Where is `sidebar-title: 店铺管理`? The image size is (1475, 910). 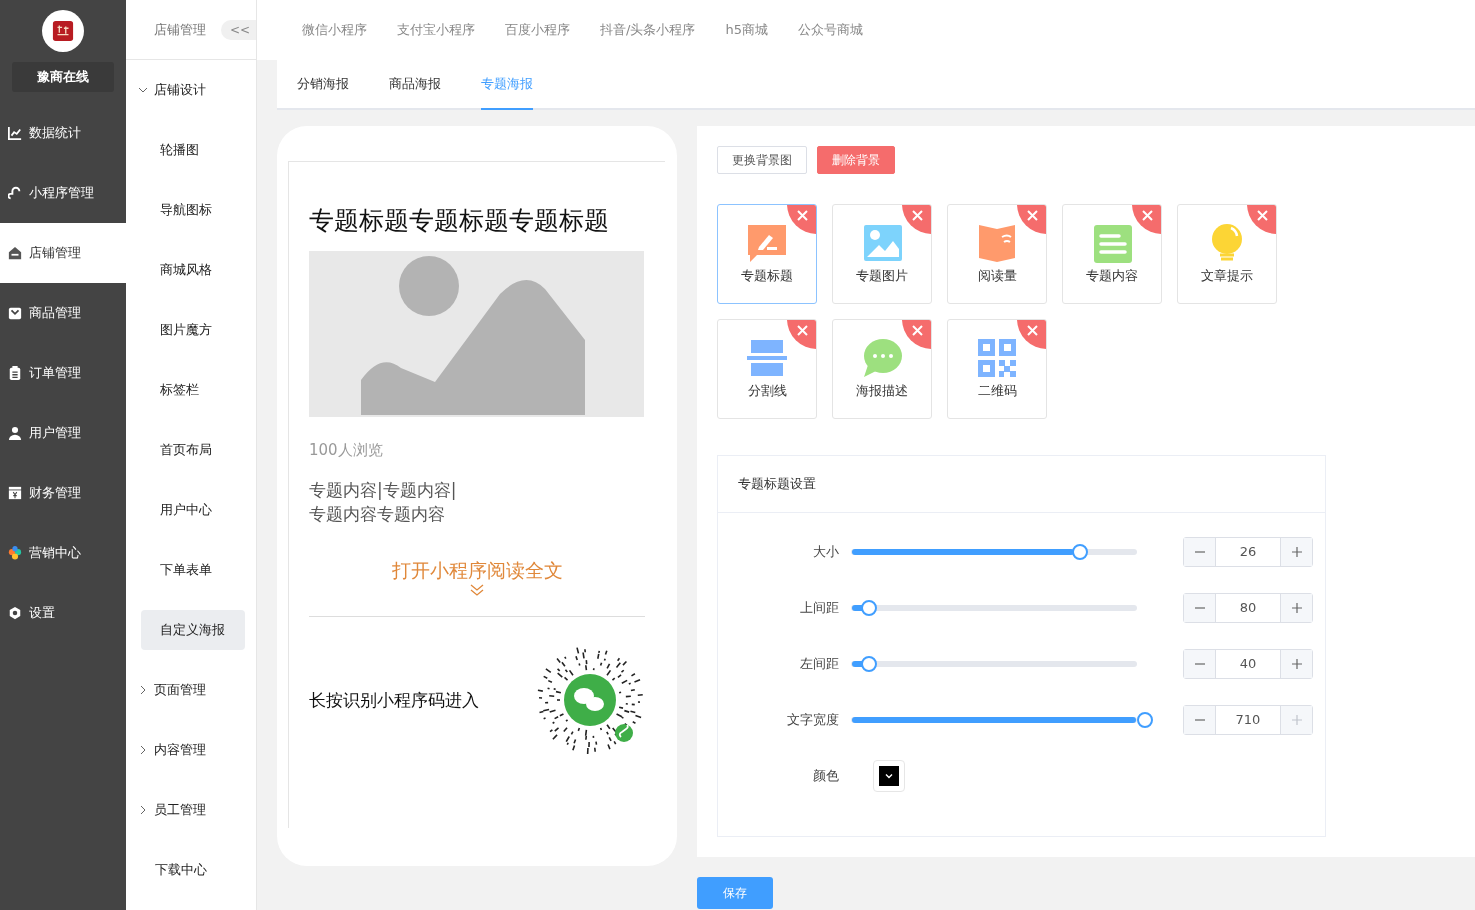 sidebar-title: 店铺管理 is located at coordinates (180, 29).